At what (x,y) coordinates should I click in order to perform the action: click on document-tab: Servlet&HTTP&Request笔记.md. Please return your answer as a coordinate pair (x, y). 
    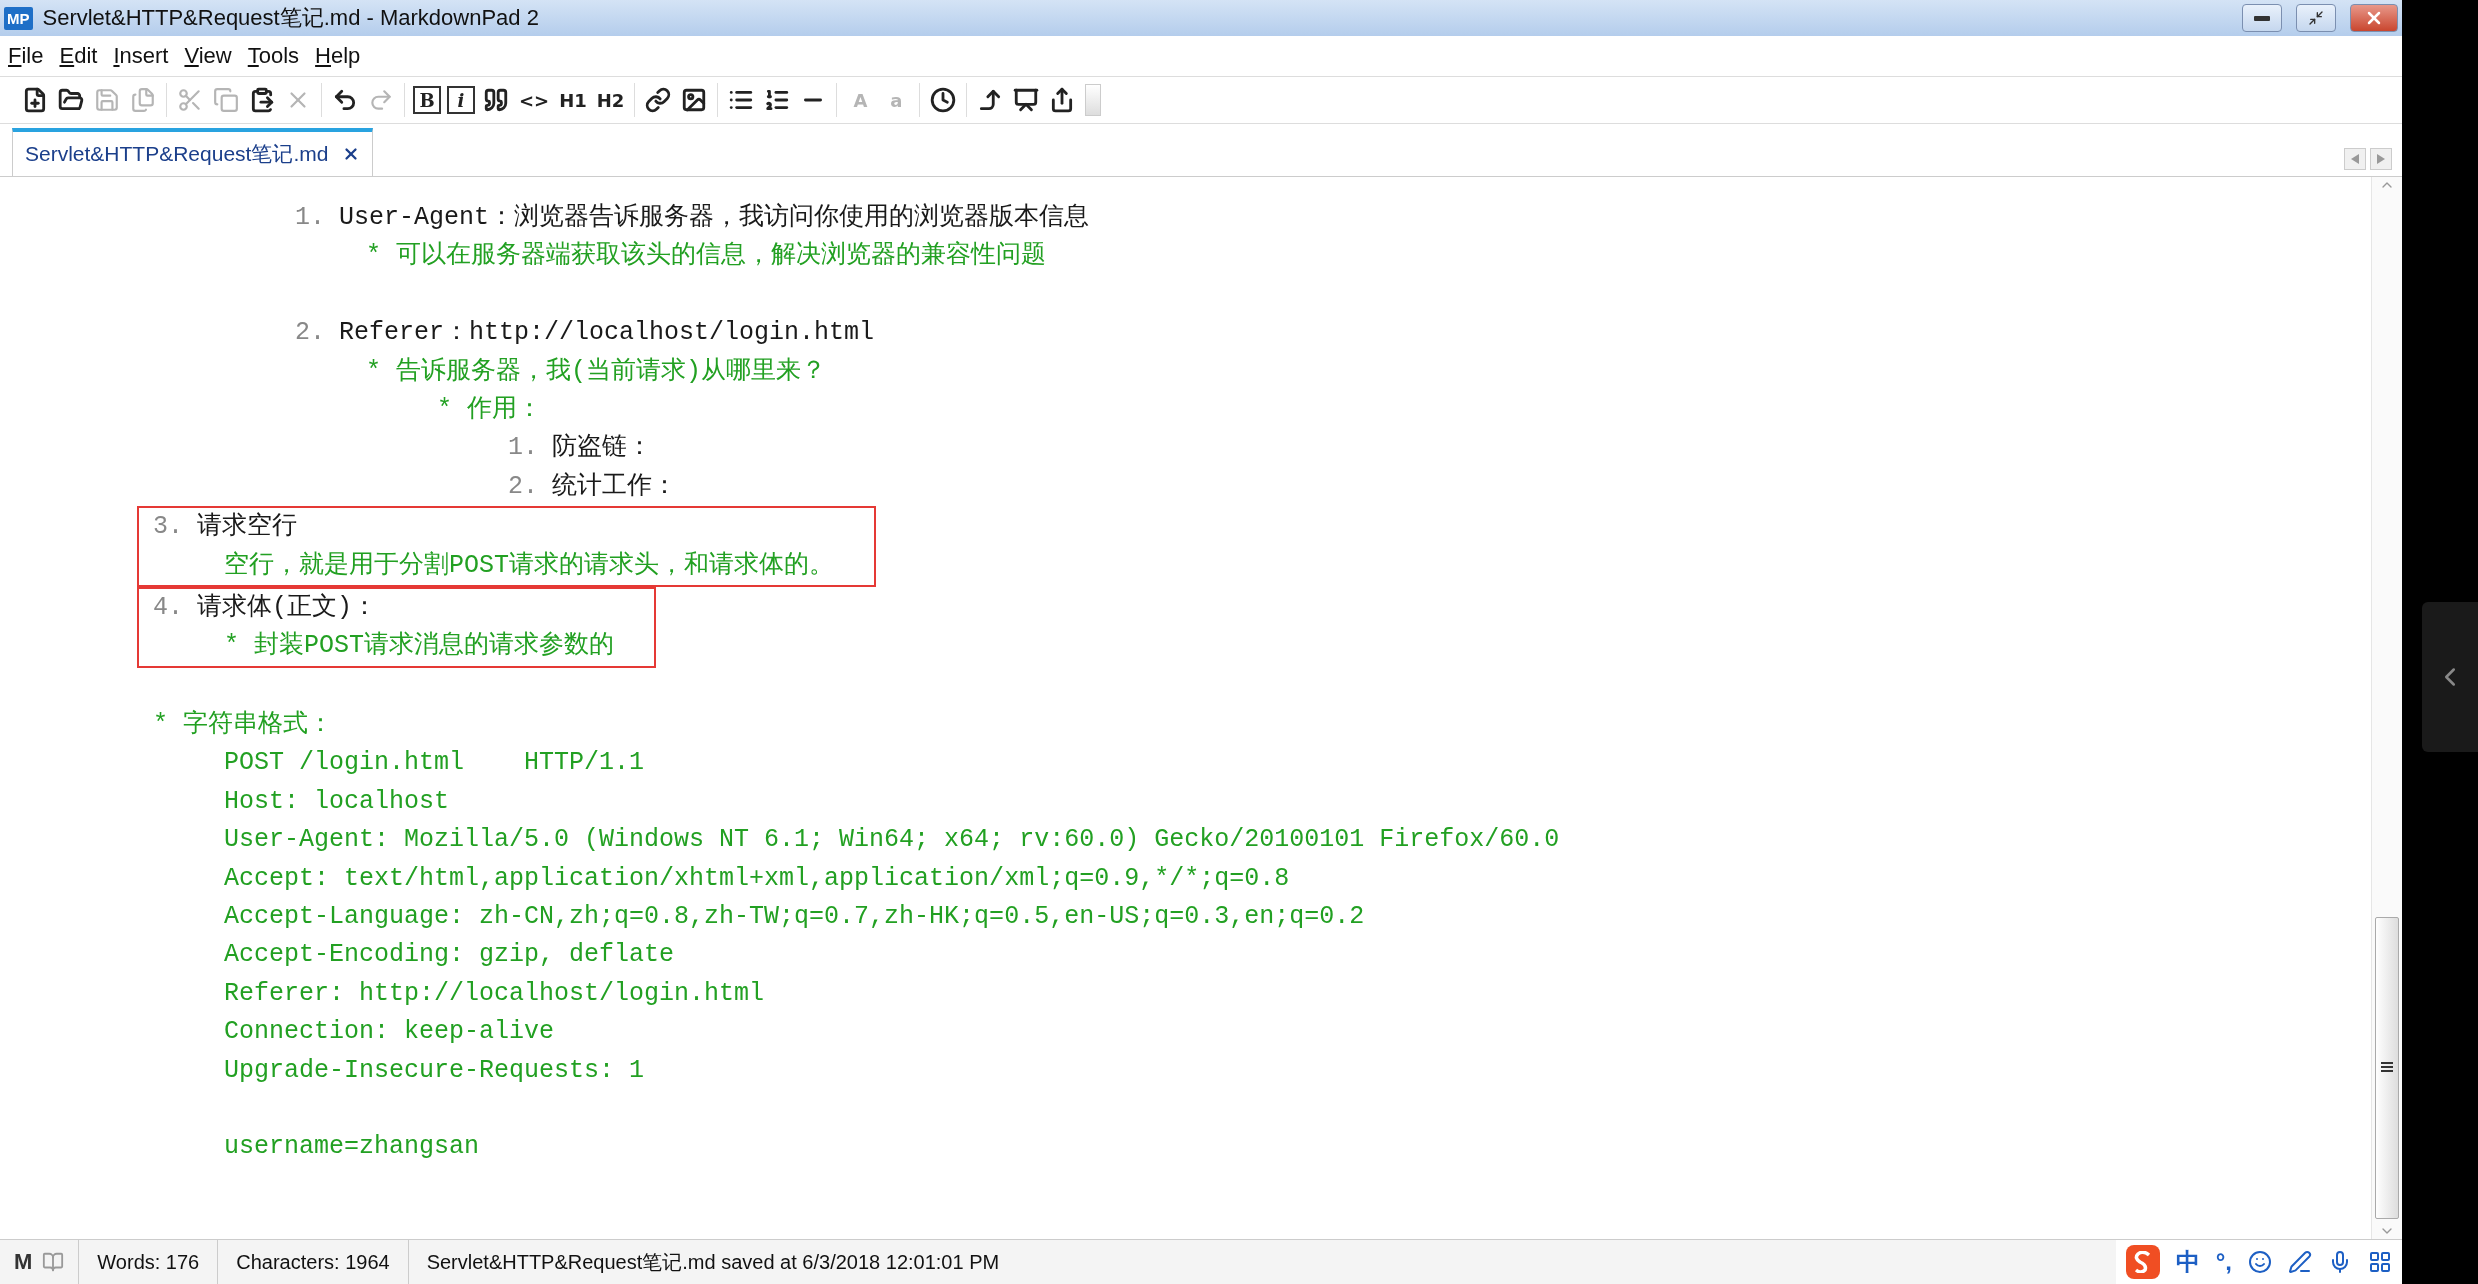
    Looking at the image, I should click on (193, 152).